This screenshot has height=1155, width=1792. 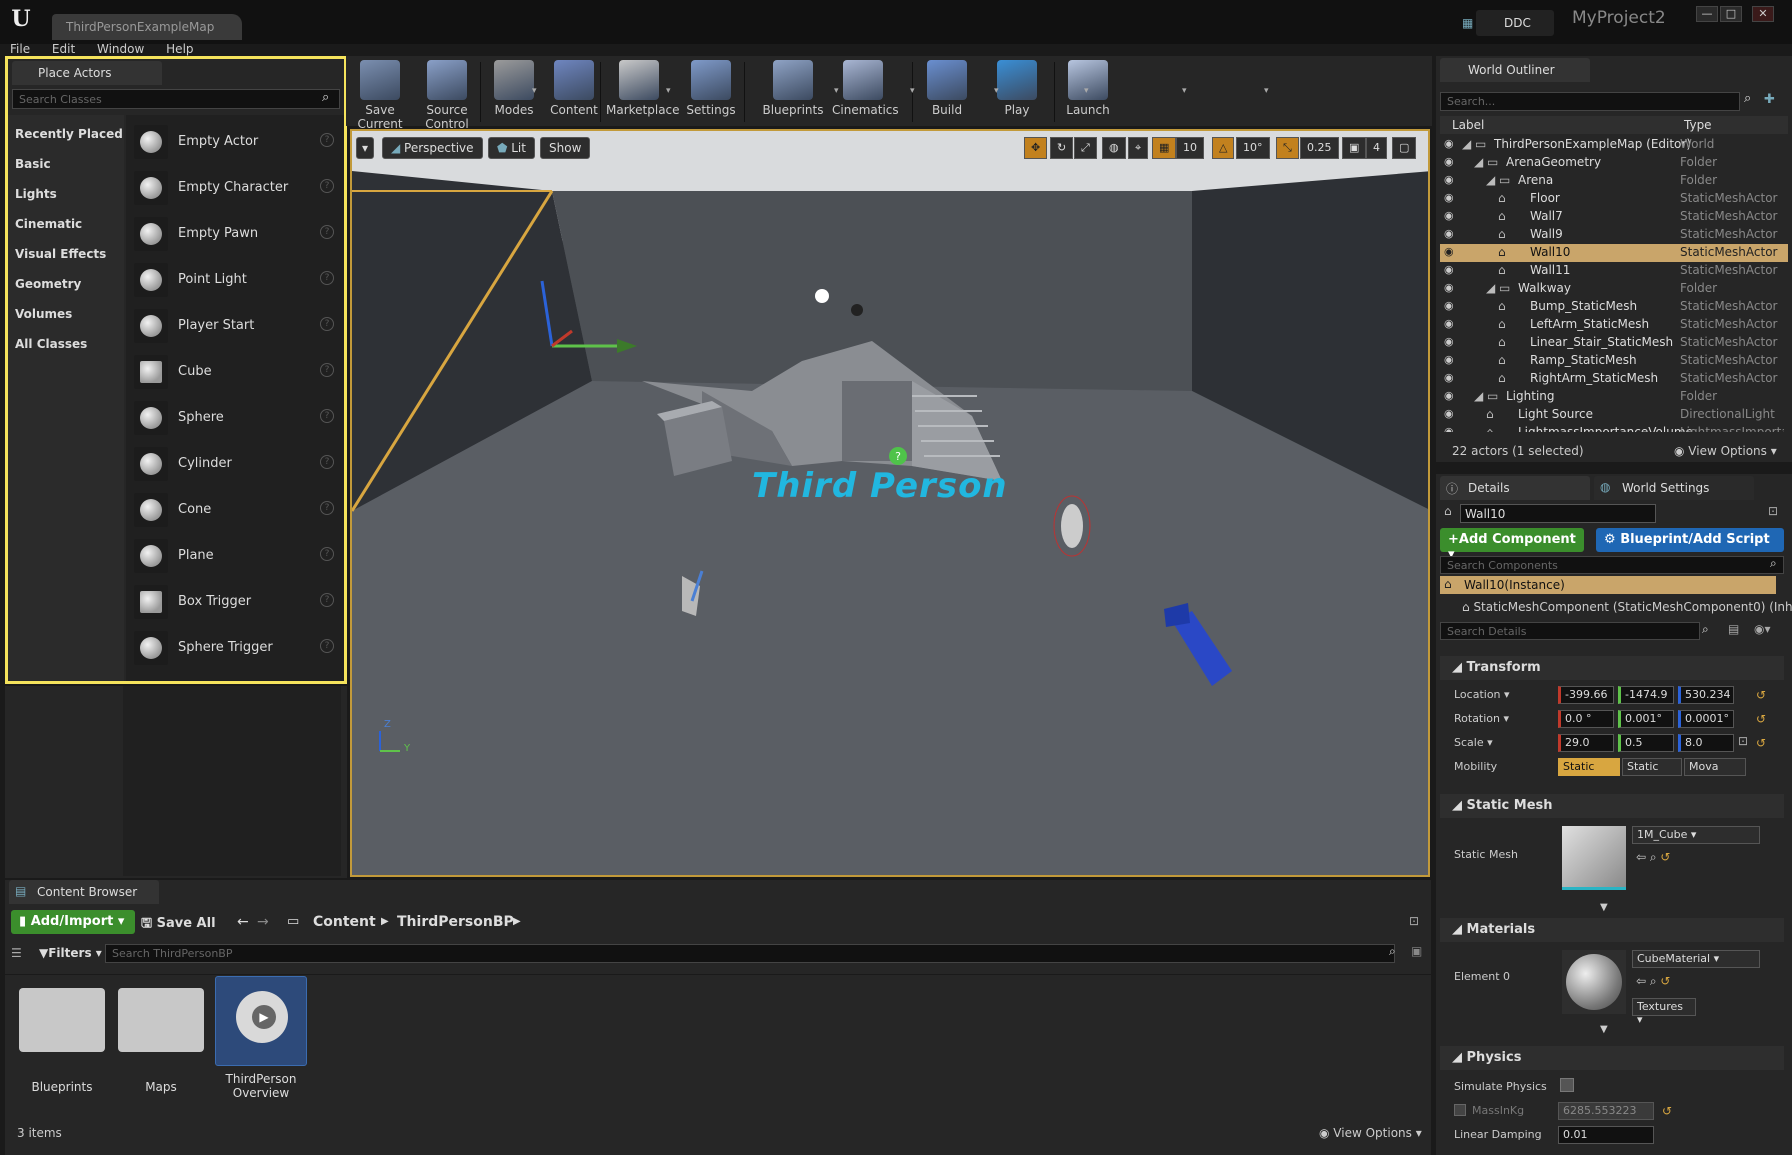 I want to click on menu-window: Window, so click(x=120, y=49).